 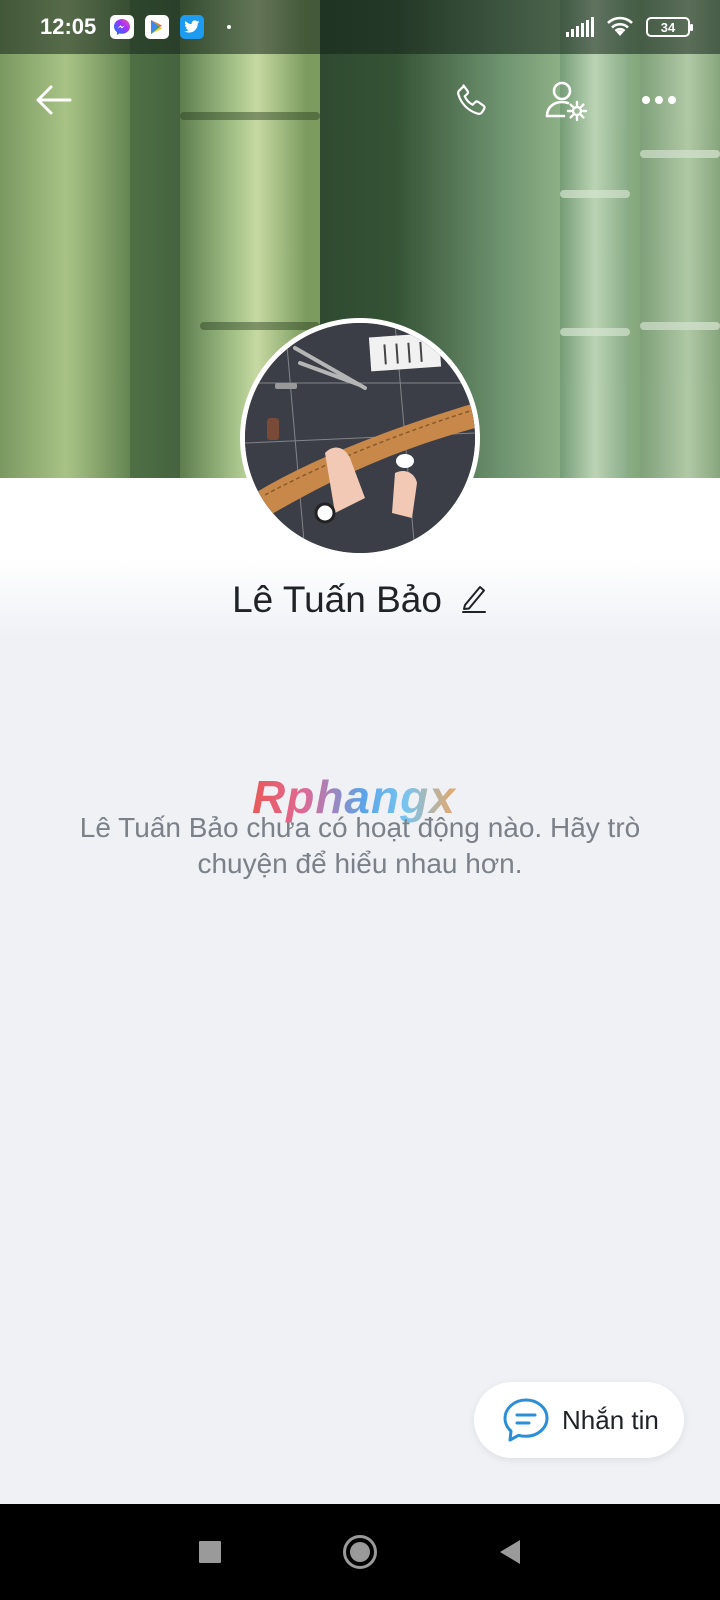 I want to click on user-settings-icon, so click(x=566, y=101).